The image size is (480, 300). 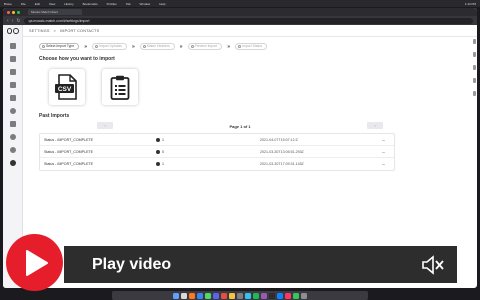 What do you see at coordinates (12, 72) in the screenshot?
I see `sidebar-item-calendar-icon` at bounding box center [12, 72].